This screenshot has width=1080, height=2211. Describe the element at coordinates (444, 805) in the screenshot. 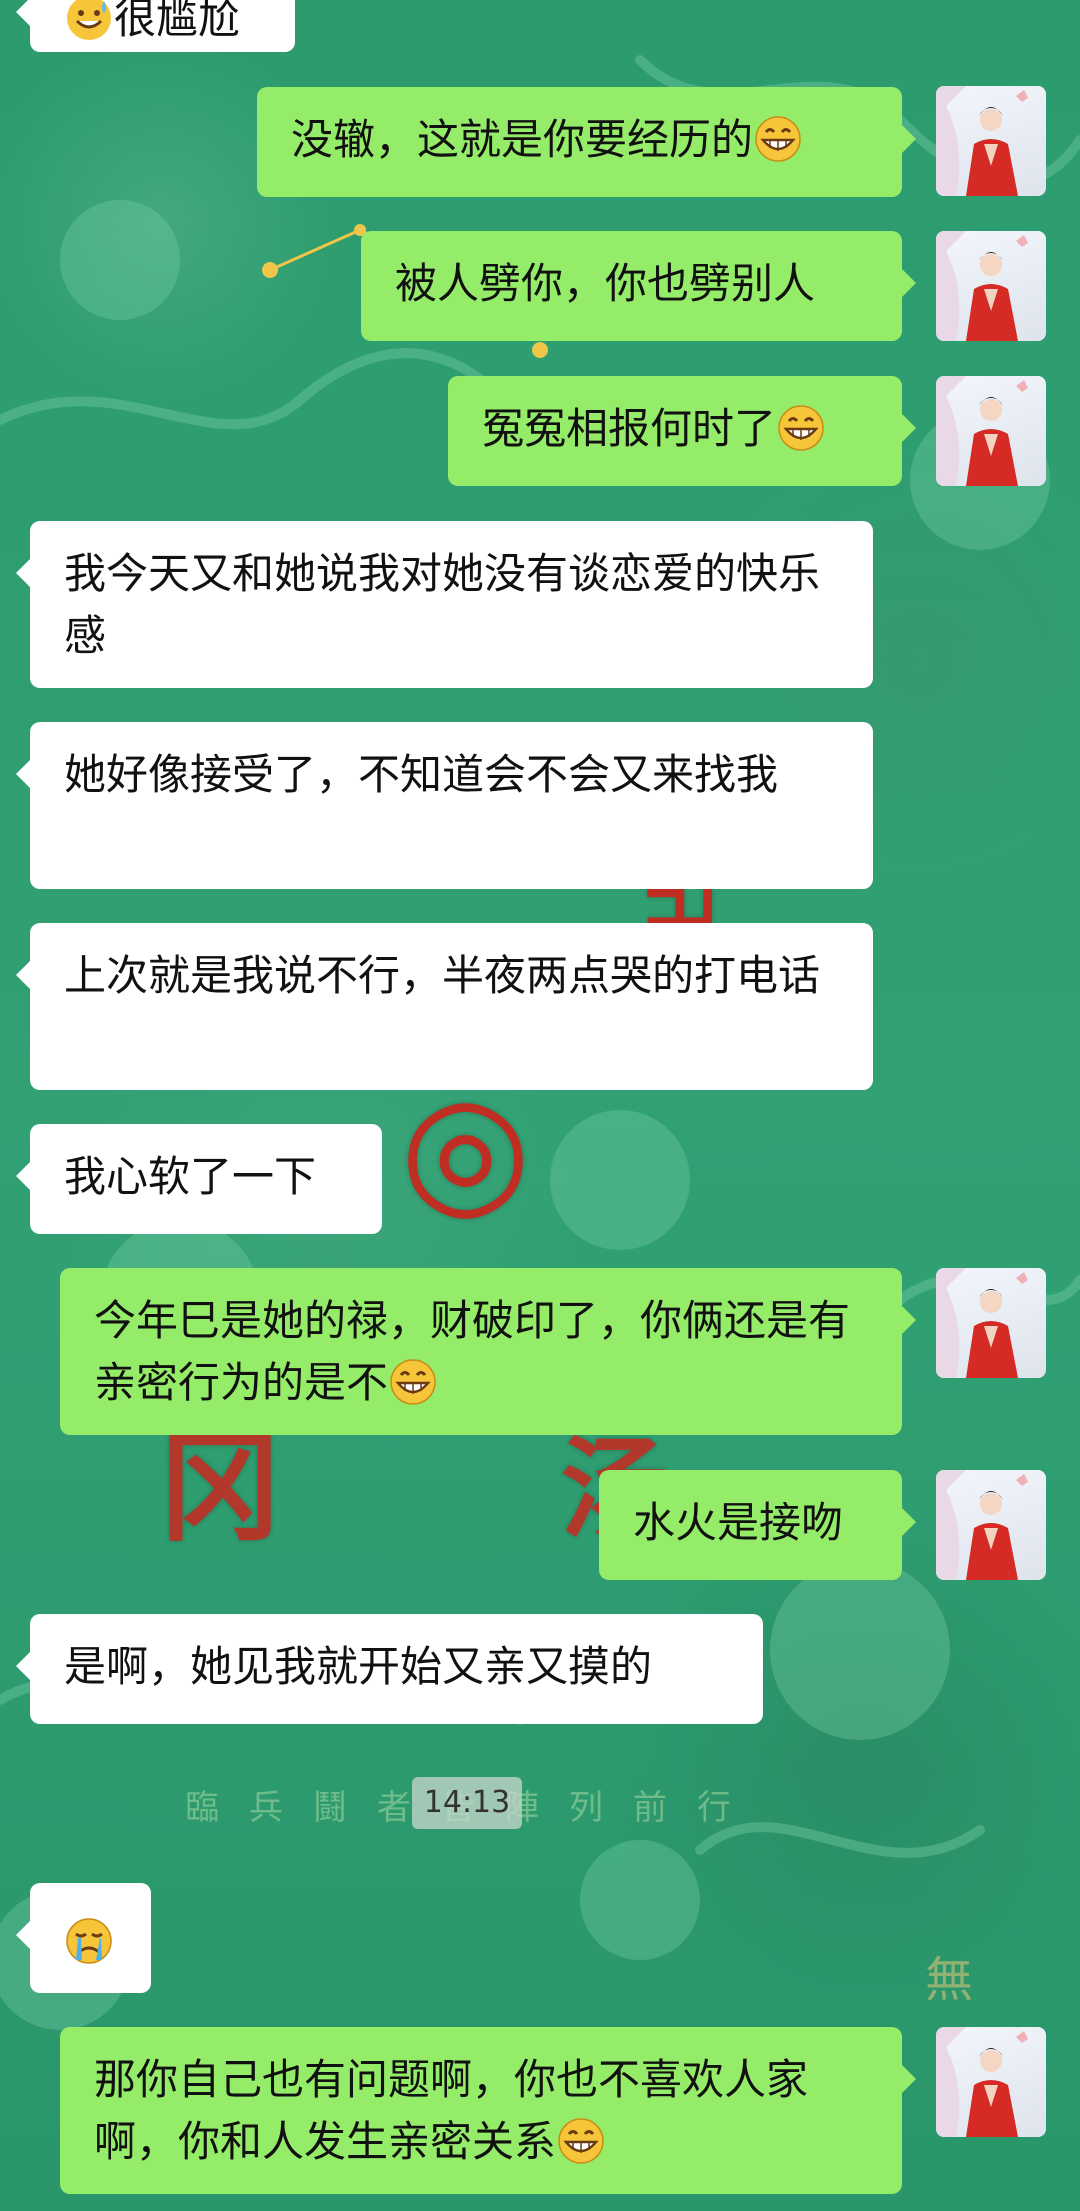

I see `message-bubble-incoming: 她好像接受了，不知道会不会又来找我` at that location.